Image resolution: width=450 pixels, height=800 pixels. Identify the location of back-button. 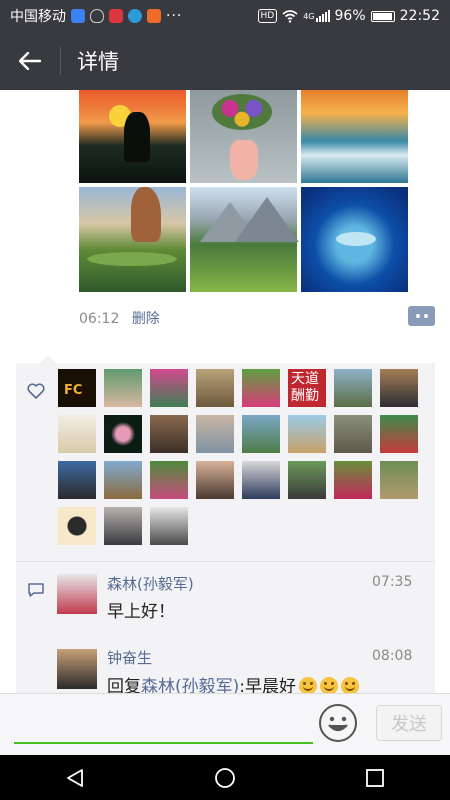
(30, 61).